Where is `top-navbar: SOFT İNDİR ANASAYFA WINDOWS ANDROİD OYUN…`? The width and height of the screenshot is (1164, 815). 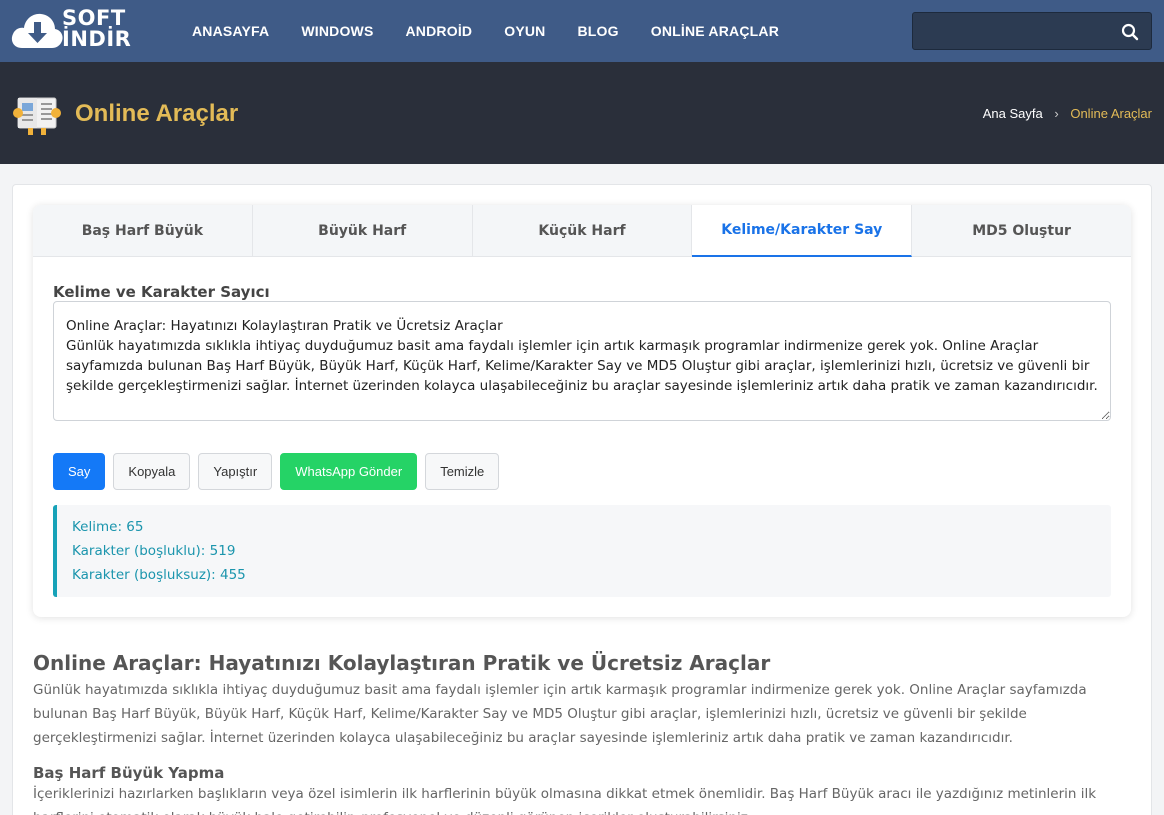 top-navbar: SOFT İNDİR ANASAYFA WINDOWS ANDROİD OYUN… is located at coordinates (582, 31).